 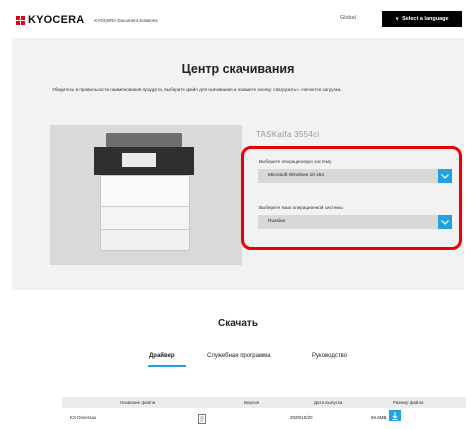 What do you see at coordinates (379, 417) in the screenshot?
I see `file-size-cell: 66.6MB` at bounding box center [379, 417].